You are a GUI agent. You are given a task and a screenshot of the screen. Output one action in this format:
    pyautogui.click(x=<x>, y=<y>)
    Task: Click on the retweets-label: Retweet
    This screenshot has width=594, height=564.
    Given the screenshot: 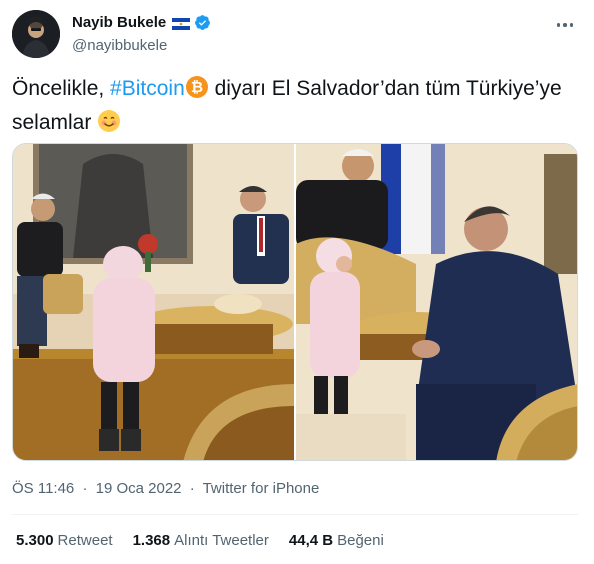 What is the action you would take?
    pyautogui.click(x=85, y=540)
    